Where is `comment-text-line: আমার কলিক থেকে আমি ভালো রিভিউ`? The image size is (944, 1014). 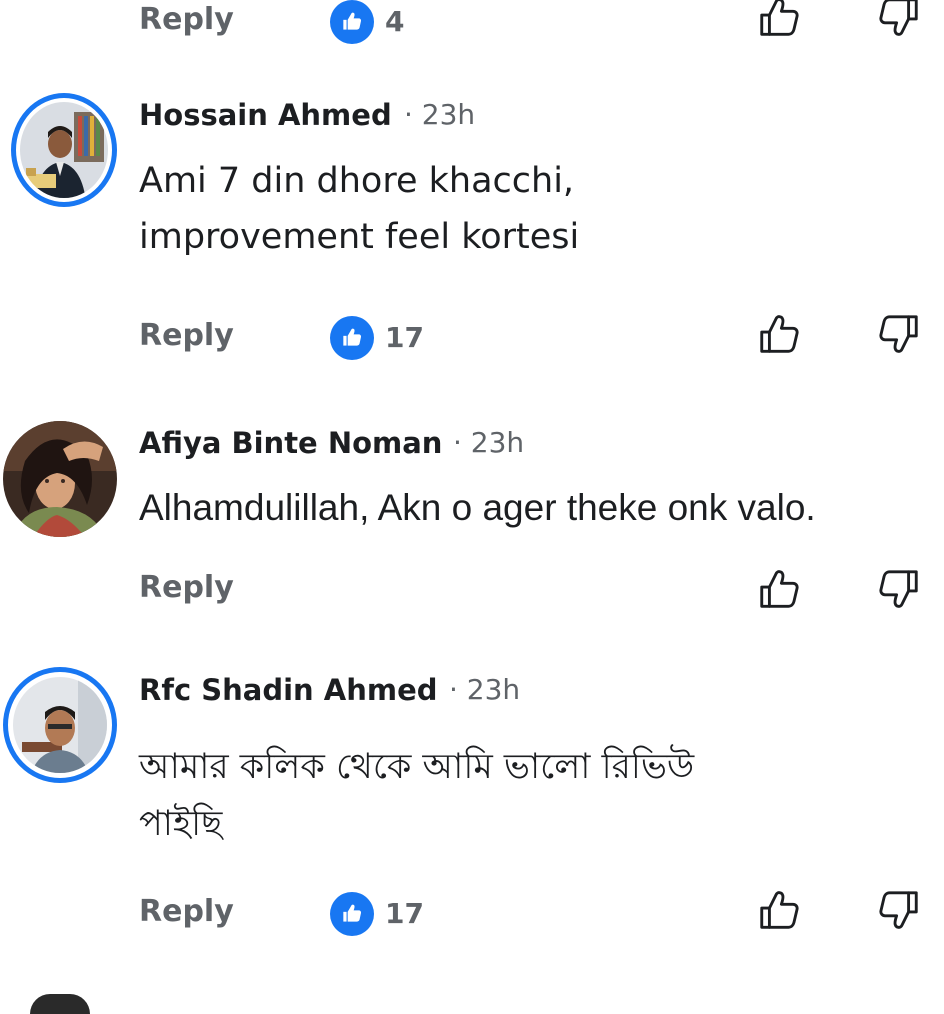 comment-text-line: আমার কলিক থেকে আমি ভালো রিভিউ is located at coordinates (417, 767).